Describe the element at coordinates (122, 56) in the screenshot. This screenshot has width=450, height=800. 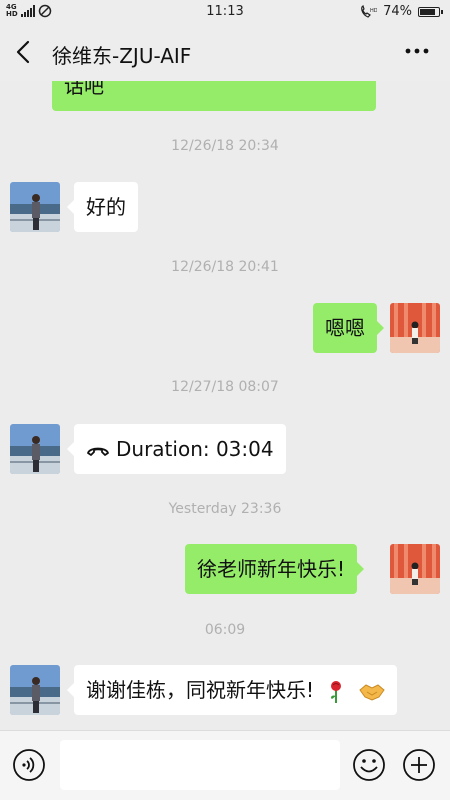
I see `chat-title: 徐维东-ZJU-AIF` at that location.